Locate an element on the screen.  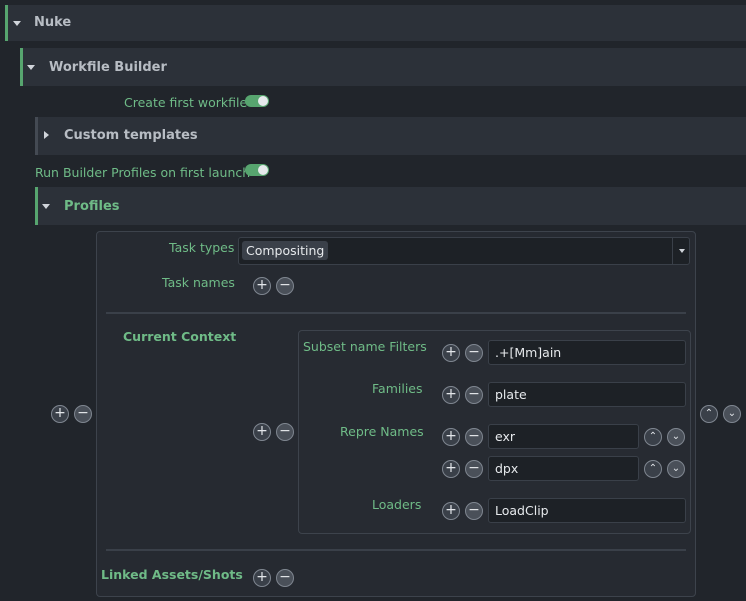
remove-family-button: − is located at coordinates (474, 395).